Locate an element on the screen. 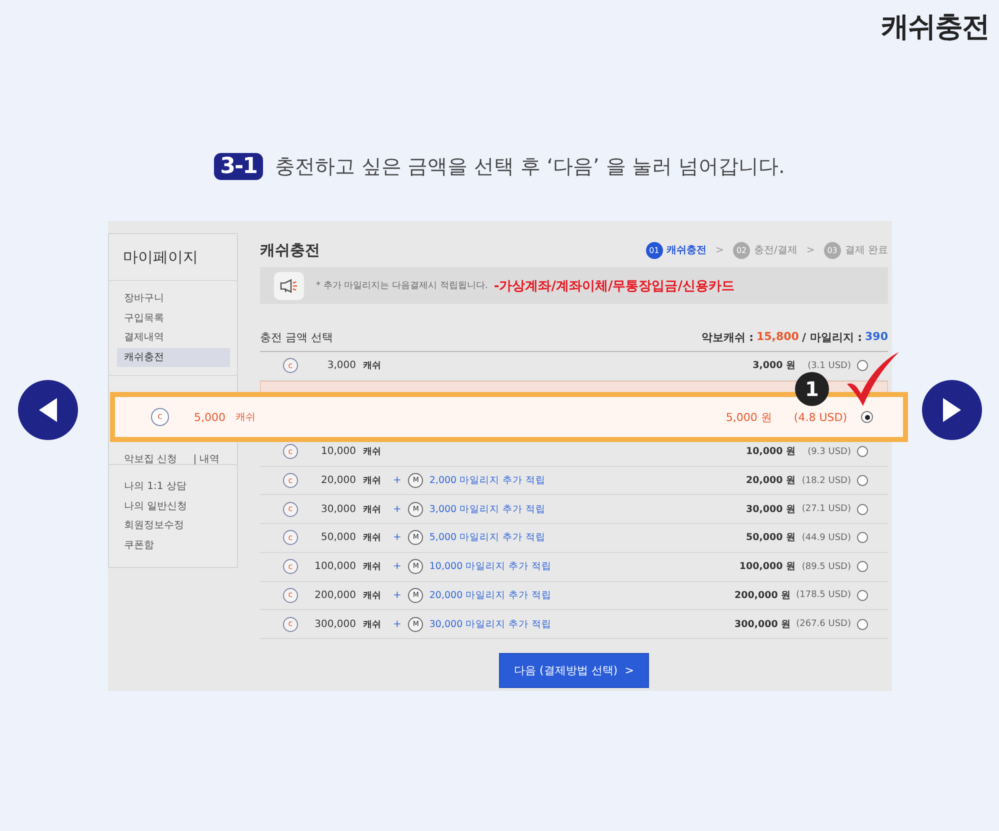  price-text: 20,000 원 is located at coordinates (771, 481).